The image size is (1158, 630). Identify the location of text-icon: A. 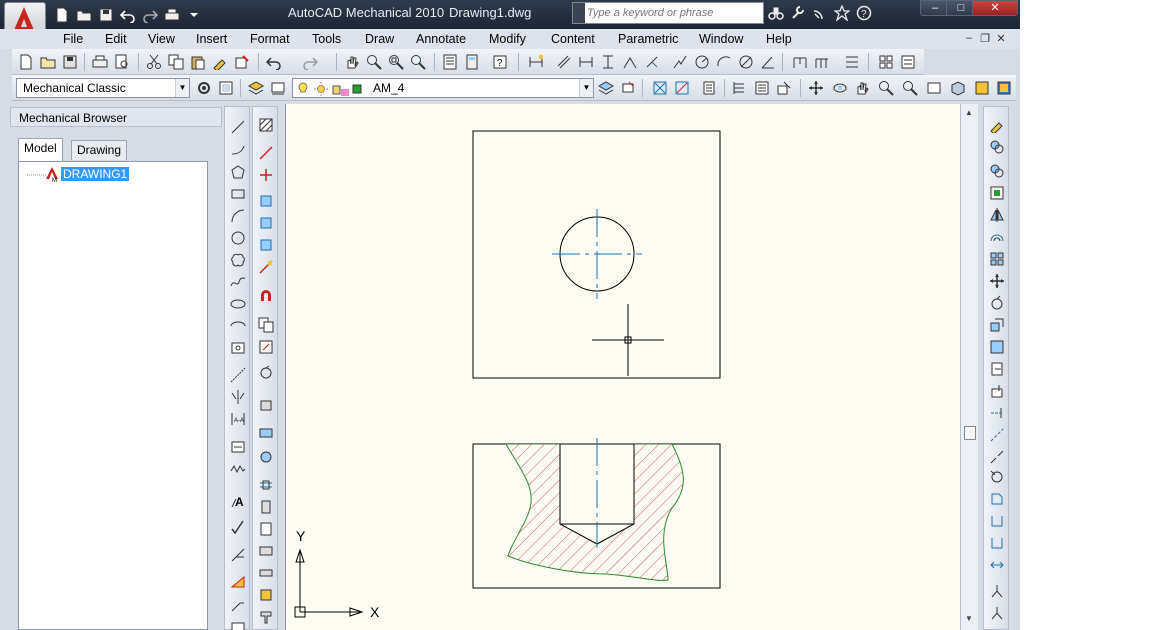
(238, 501).